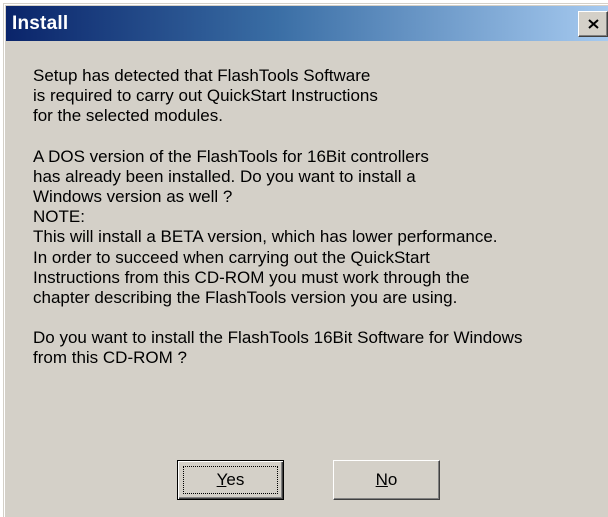 The width and height of the screenshot is (608, 517). What do you see at coordinates (110, 358) in the screenshot?
I see `question-line: from this CD-ROM ?` at bounding box center [110, 358].